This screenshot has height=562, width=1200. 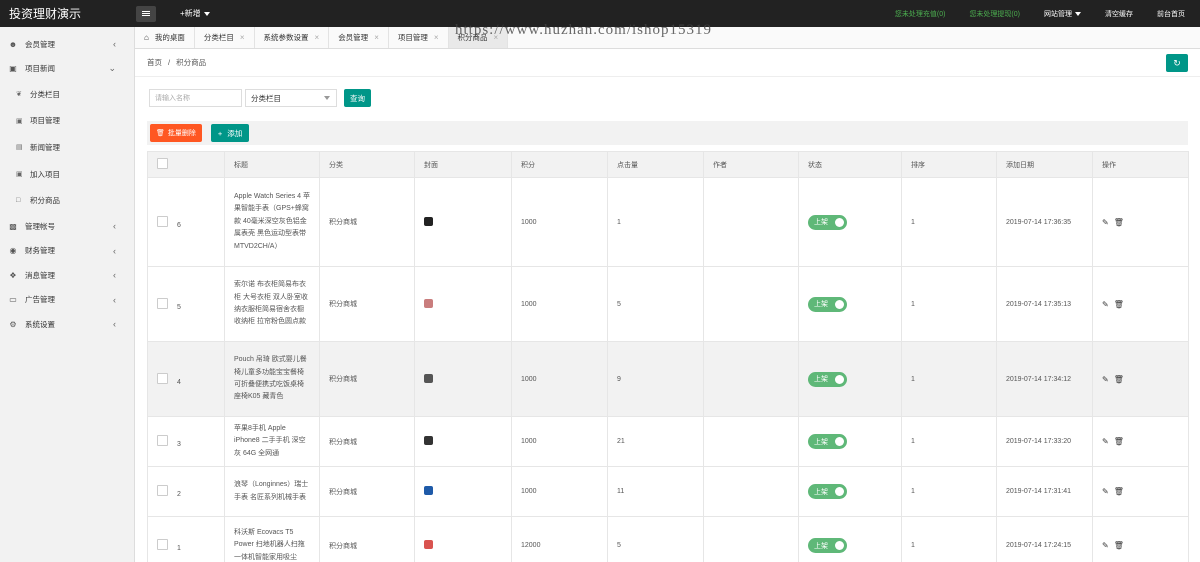 I want to click on sidebar-item-label: 项目新闻, so click(x=40, y=69).